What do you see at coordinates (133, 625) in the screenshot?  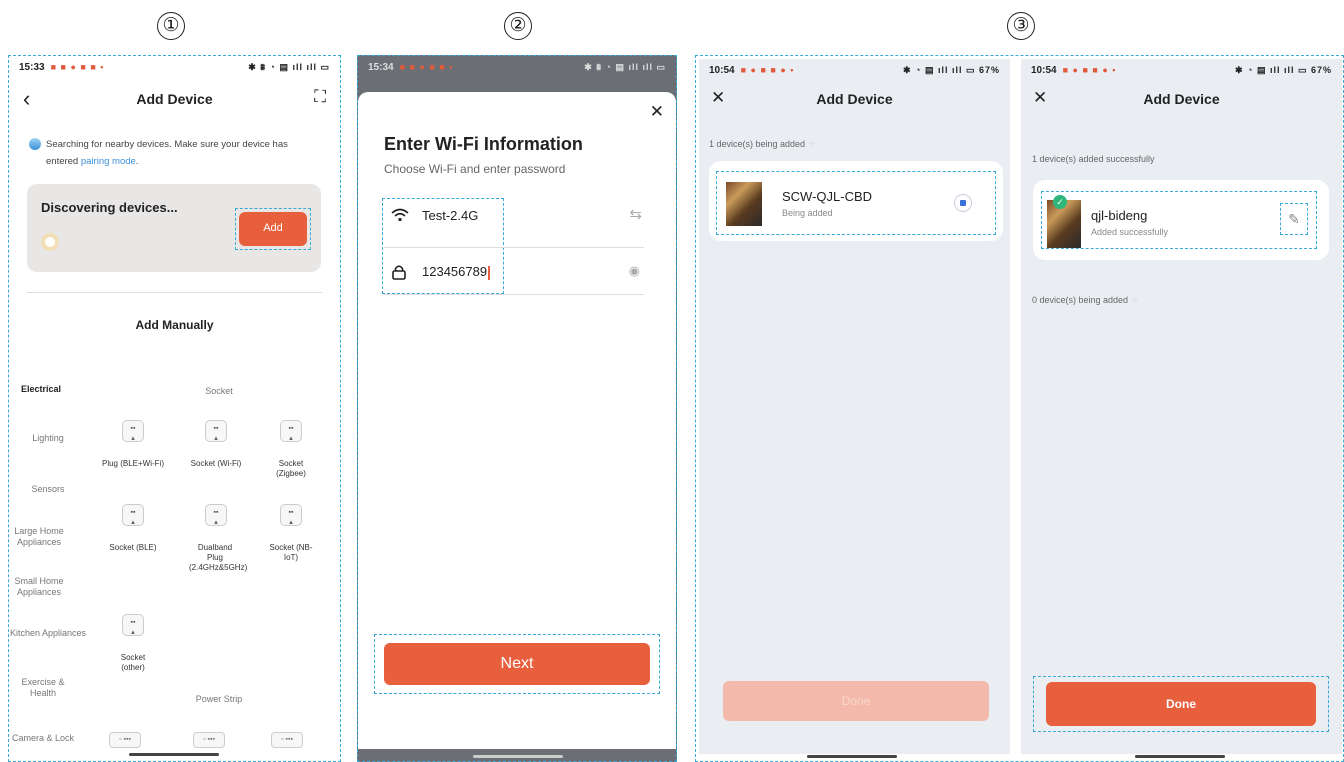 I see `socket-other-icon: ▪▪ ▴` at bounding box center [133, 625].